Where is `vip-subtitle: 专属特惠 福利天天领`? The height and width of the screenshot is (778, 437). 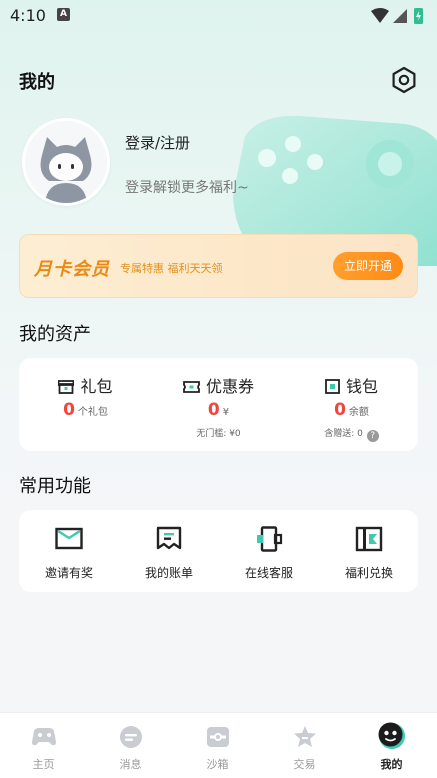
vip-subtitle: 专属特惠 福利天天领 is located at coordinates (171, 268).